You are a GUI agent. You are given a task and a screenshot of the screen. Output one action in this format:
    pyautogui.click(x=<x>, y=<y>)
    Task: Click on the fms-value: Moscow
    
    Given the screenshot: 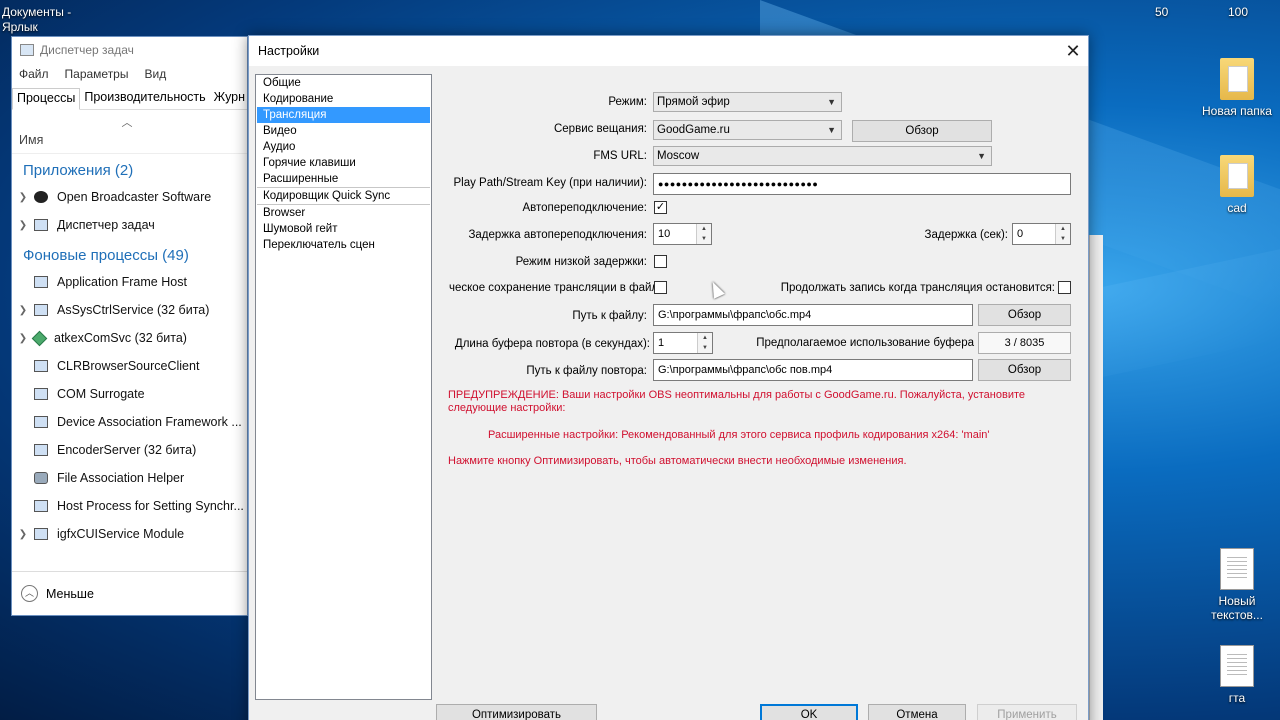 What is the action you would take?
    pyautogui.click(x=678, y=156)
    